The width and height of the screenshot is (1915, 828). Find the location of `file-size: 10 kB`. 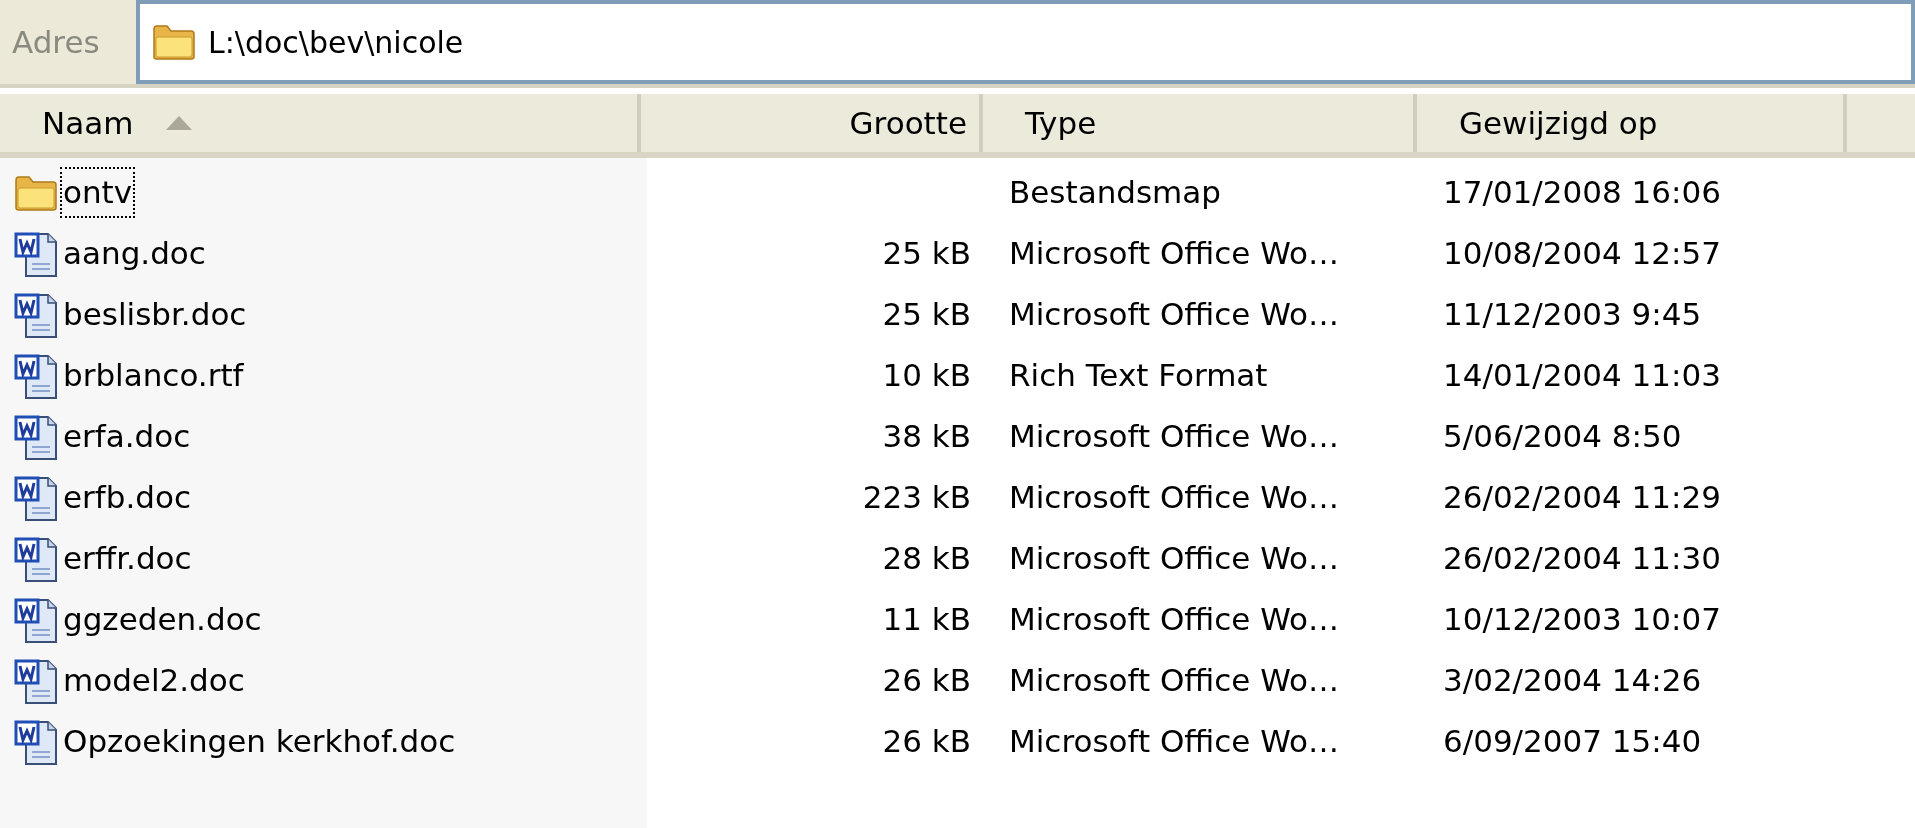

file-size: 10 kB is located at coordinates (926, 376).